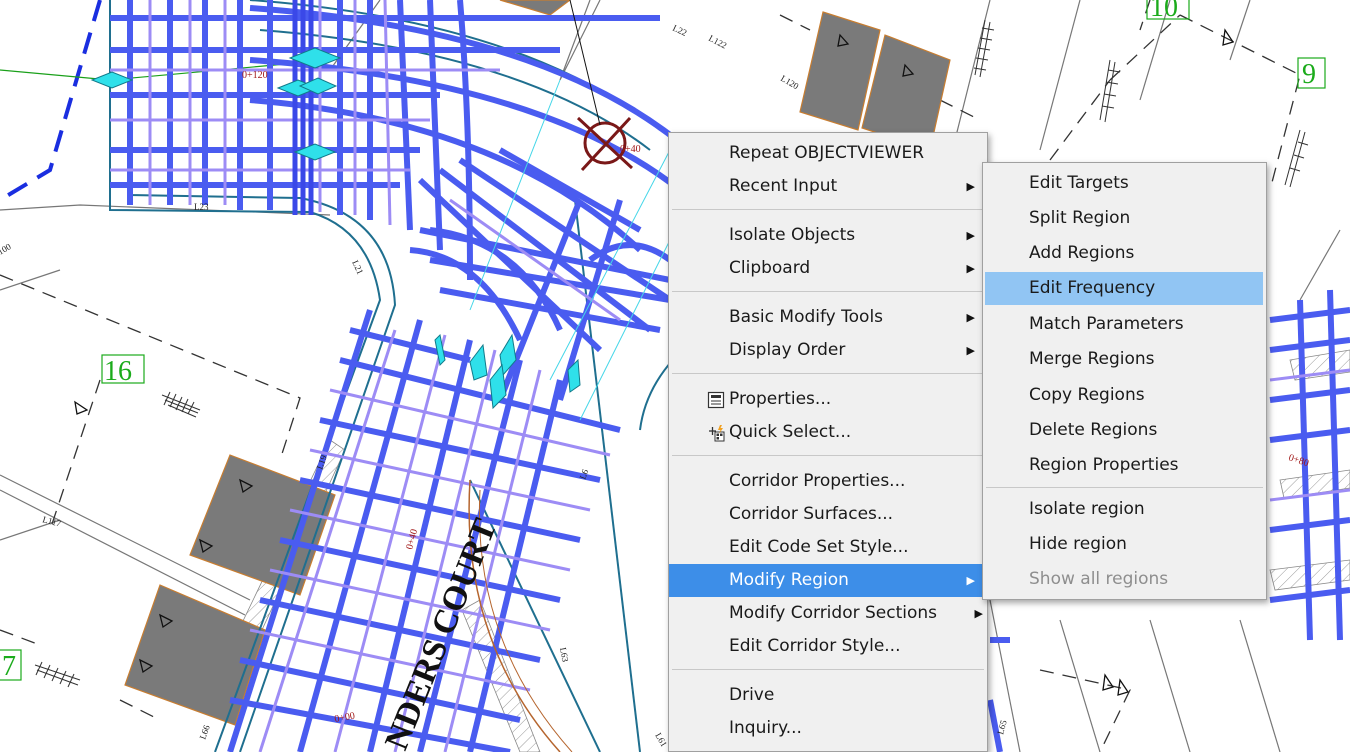  I want to click on menu-item-recent-input: Recent Input ▶, so click(828, 186).